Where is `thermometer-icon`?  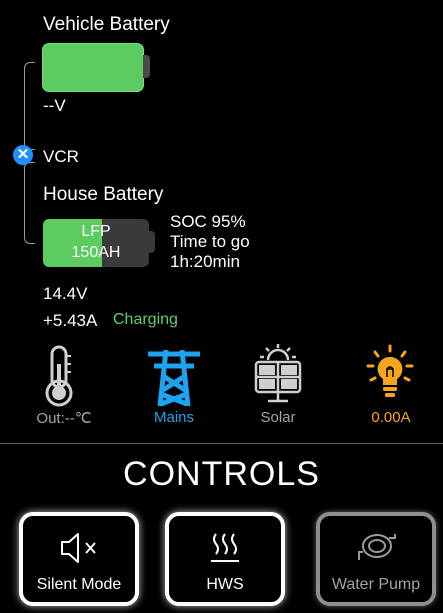
thermometer-icon is located at coordinates (59, 376).